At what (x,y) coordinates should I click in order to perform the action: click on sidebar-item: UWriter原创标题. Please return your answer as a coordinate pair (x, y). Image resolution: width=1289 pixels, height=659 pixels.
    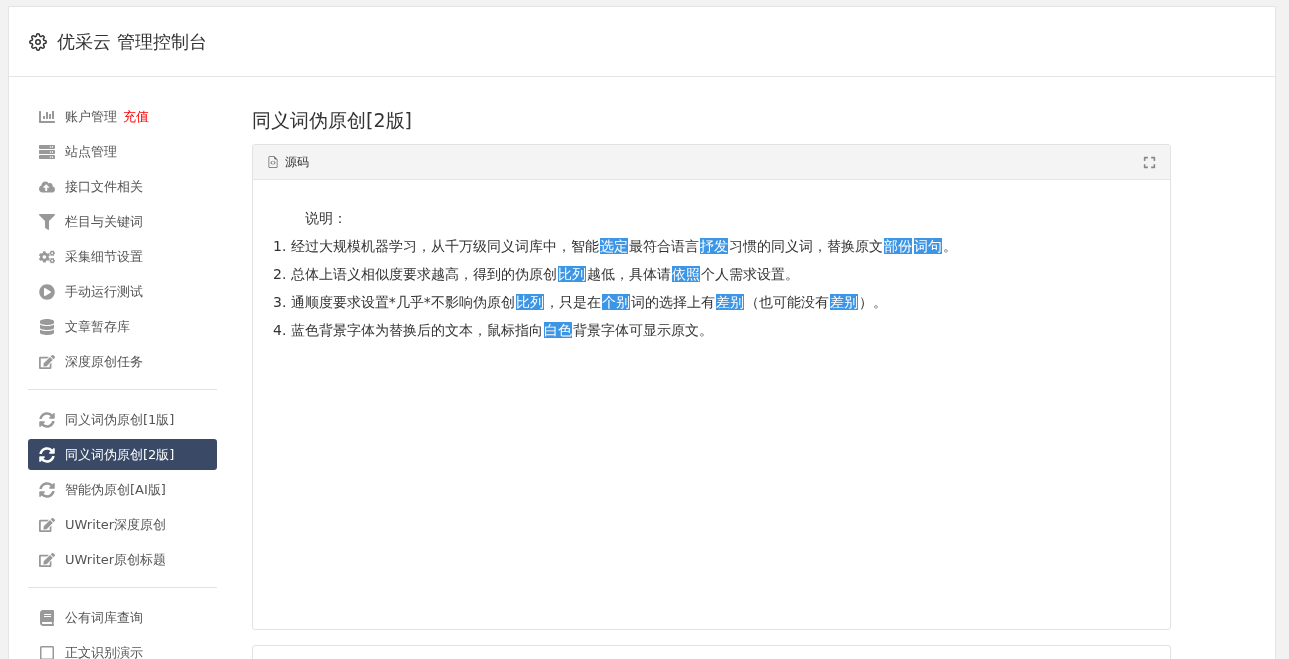
    Looking at the image, I should click on (122, 559).